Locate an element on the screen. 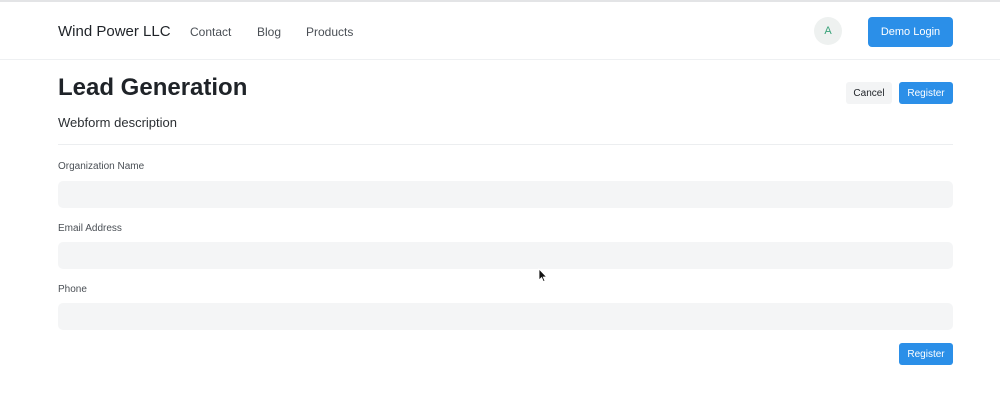 This screenshot has height=411, width=1000. nav-link-contact: Contact is located at coordinates (210, 32).